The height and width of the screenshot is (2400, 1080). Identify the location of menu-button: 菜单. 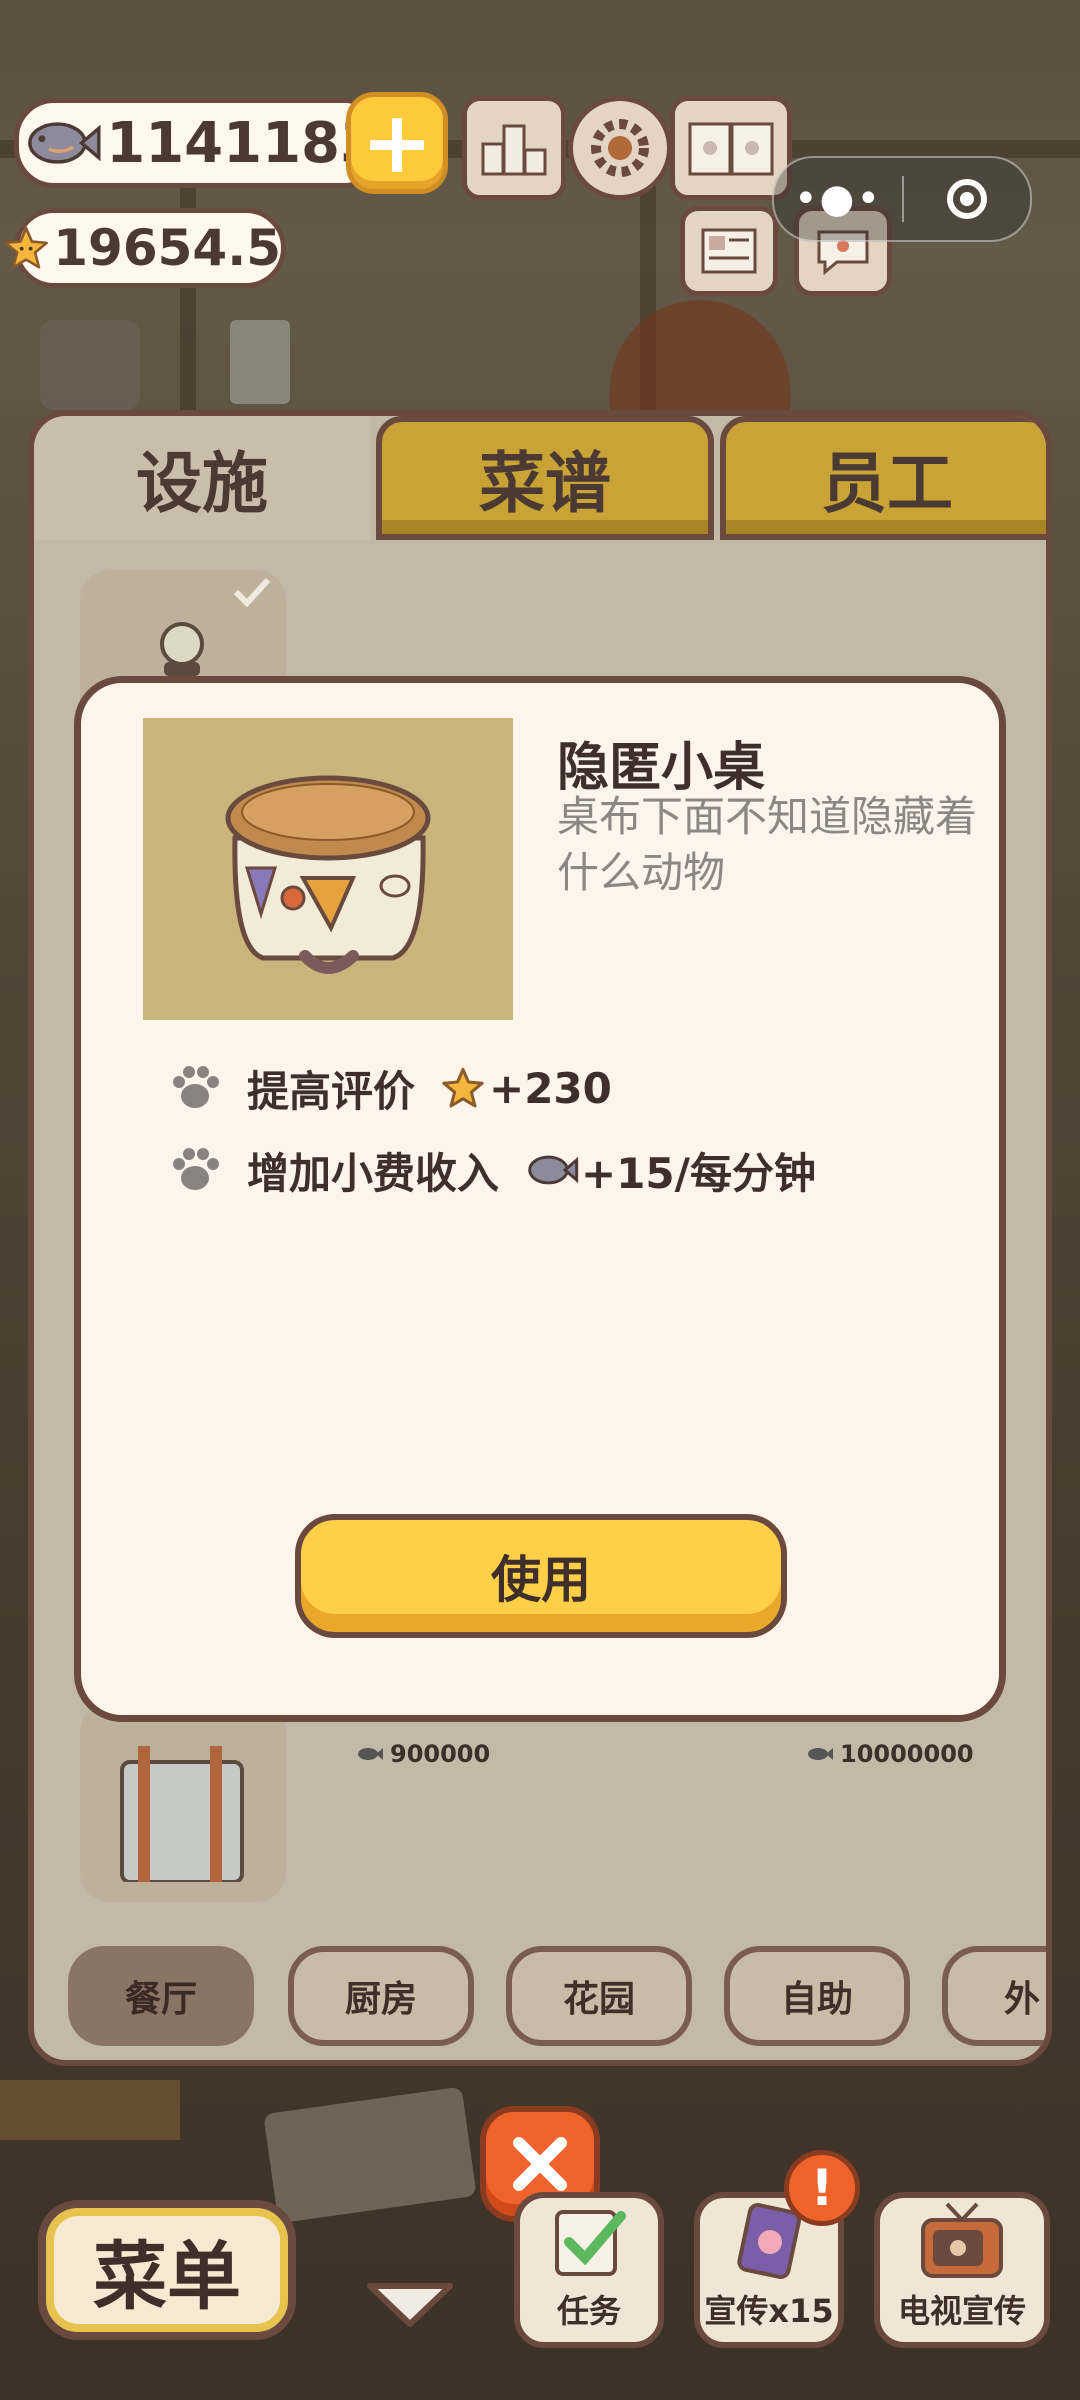
(167, 2270).